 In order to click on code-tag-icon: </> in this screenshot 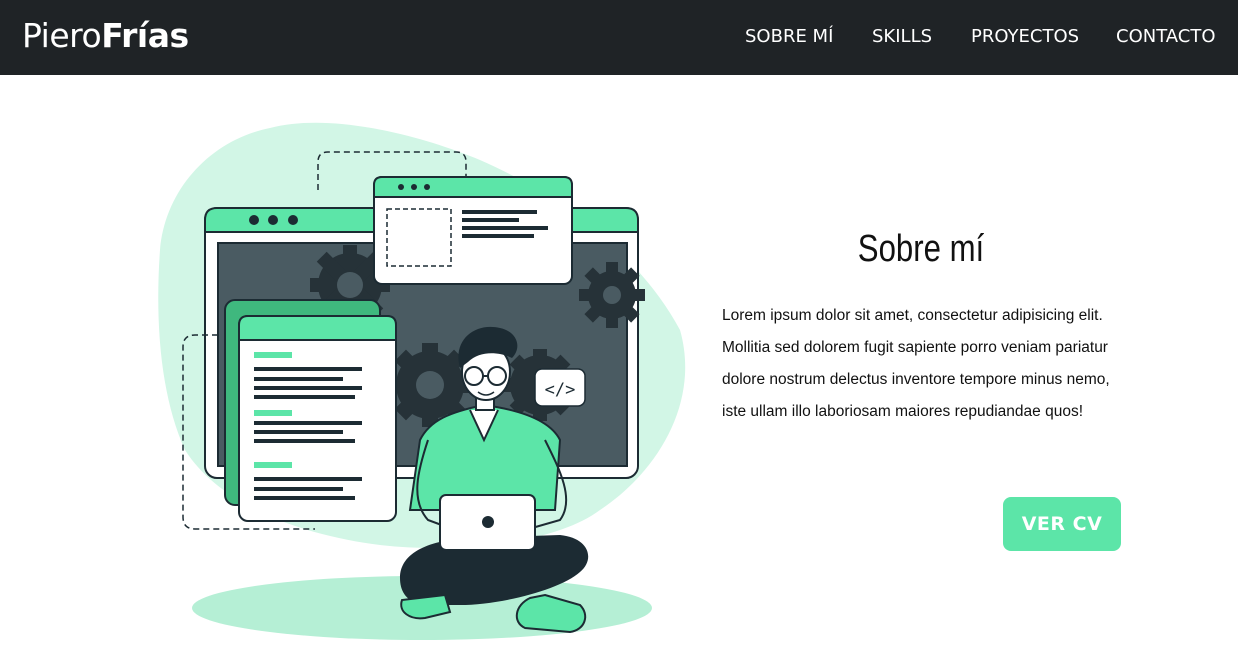, I will do `click(560, 387)`.